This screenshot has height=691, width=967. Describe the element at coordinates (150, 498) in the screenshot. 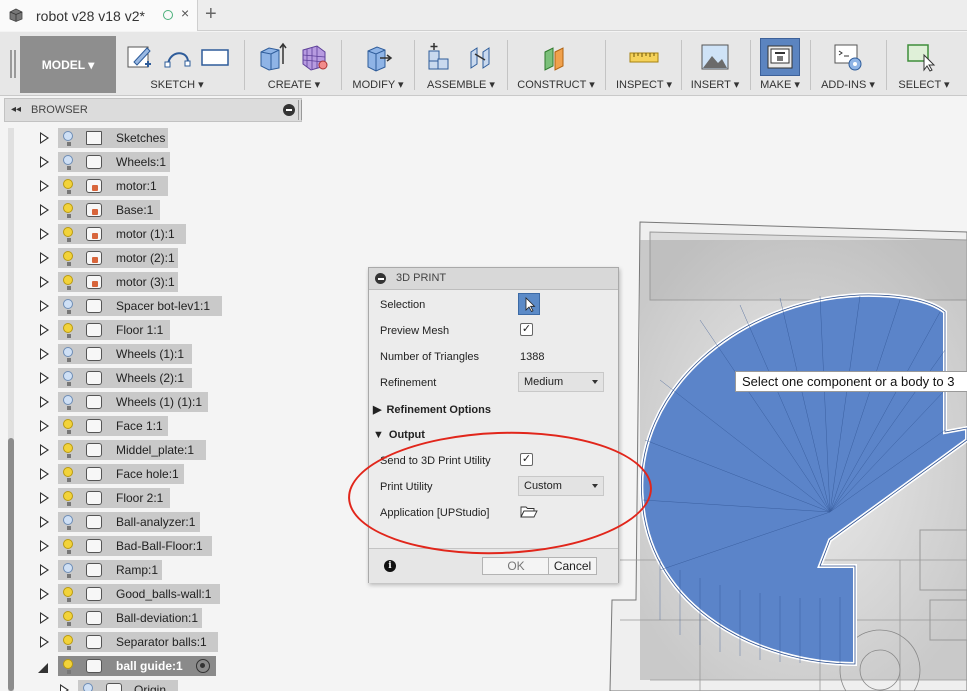

I see `browser-tree-item: Floor 2:1` at that location.